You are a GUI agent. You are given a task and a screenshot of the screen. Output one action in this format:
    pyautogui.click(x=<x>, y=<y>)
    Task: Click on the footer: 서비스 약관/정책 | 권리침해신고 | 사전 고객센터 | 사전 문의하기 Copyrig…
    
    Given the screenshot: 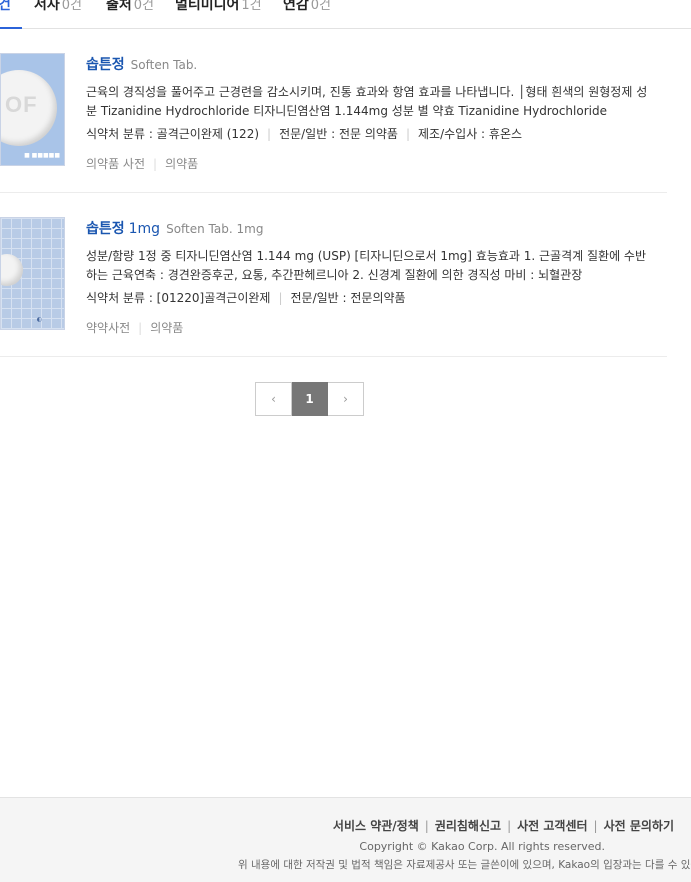 What is the action you would take?
    pyautogui.click(x=345, y=839)
    